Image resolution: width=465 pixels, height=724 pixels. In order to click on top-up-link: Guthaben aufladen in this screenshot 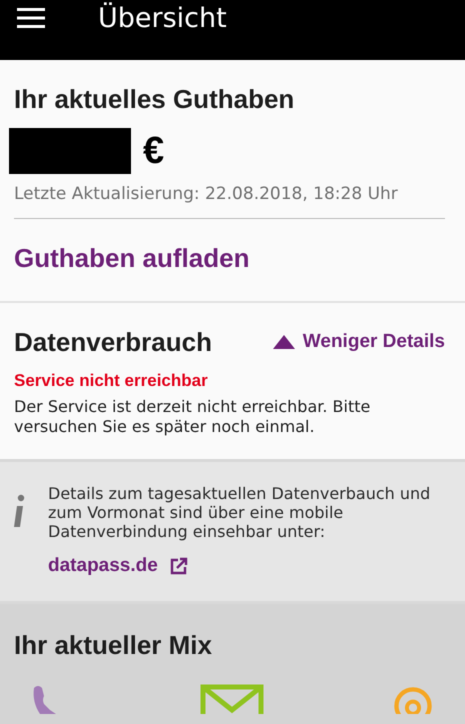, I will do `click(132, 258)`.